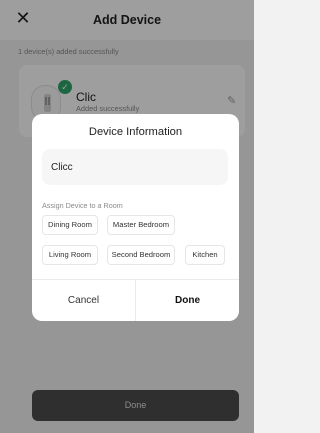 This screenshot has height=433, width=320. Describe the element at coordinates (82, 205) in the screenshot. I see `room-assignment-label: Assign Device to a Room` at that location.